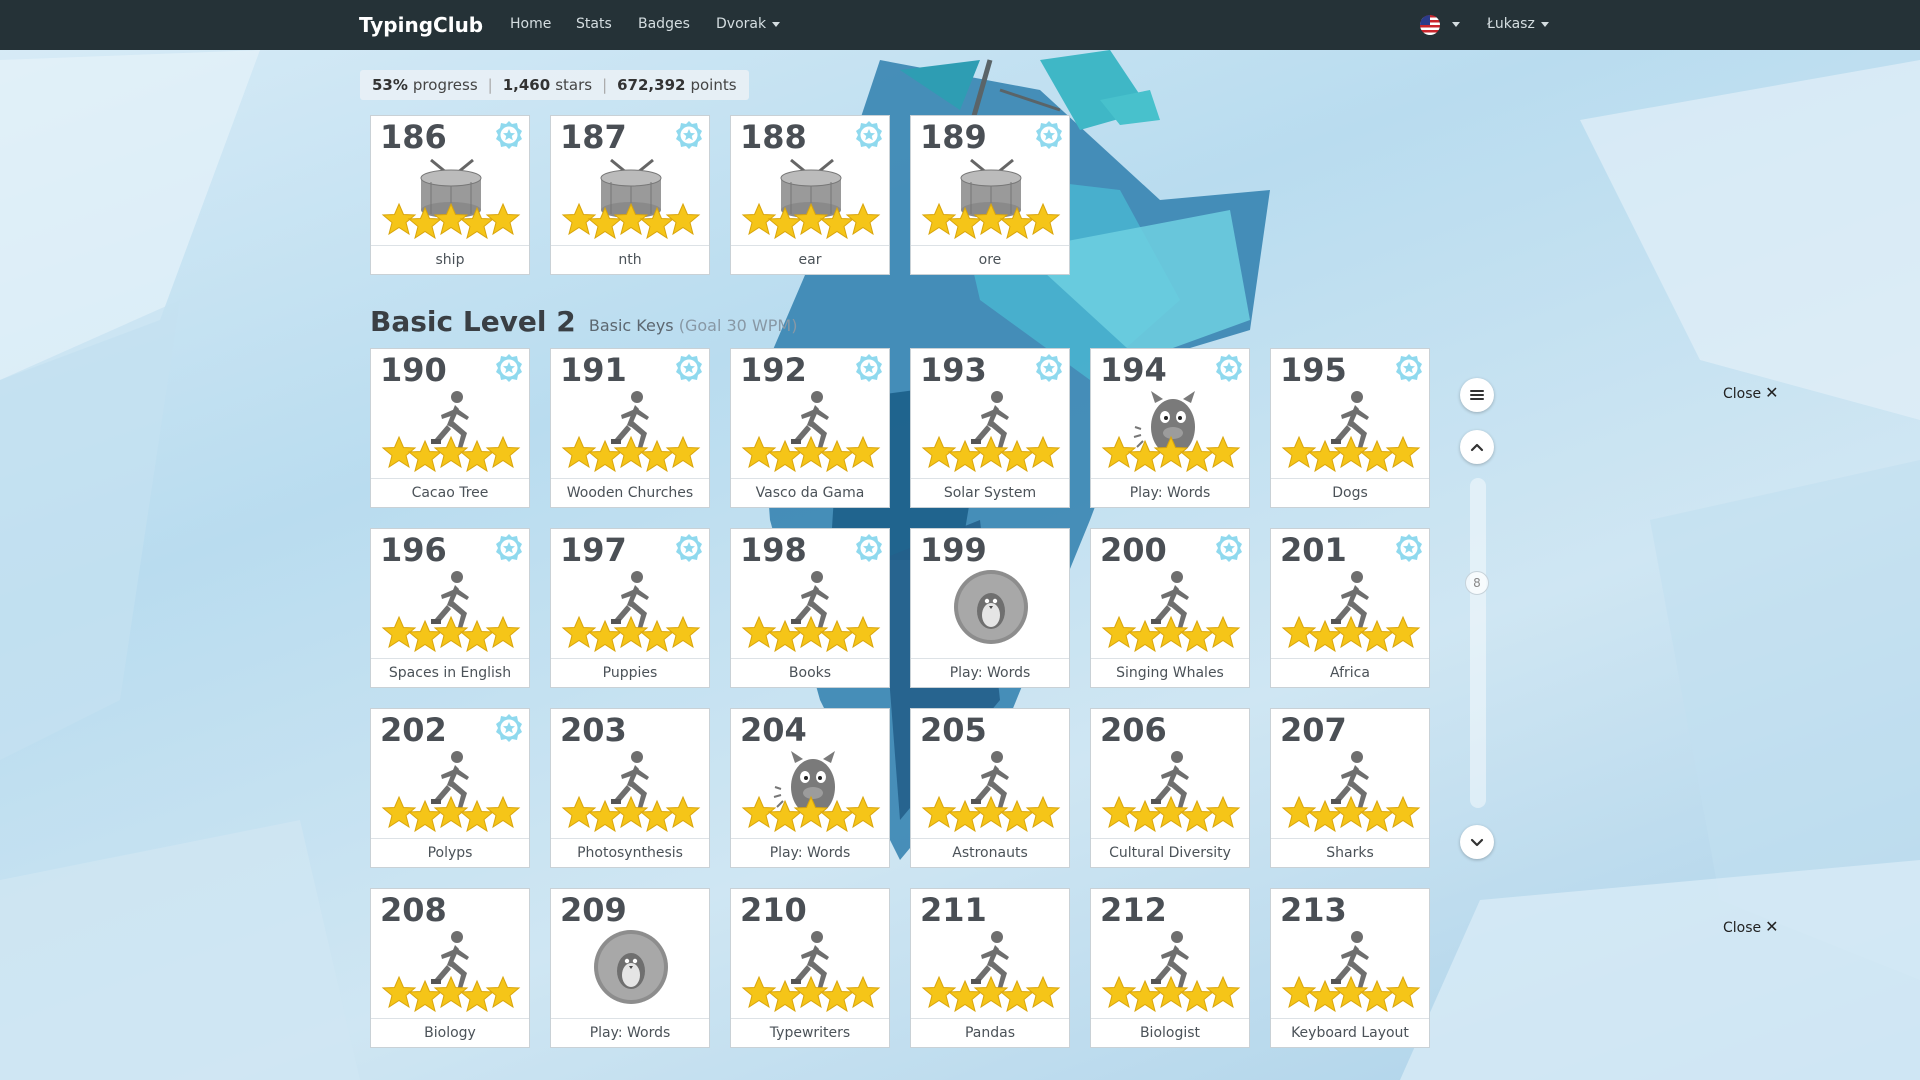 The width and height of the screenshot is (1920, 1080). What do you see at coordinates (810, 1032) in the screenshot?
I see `lesson-label: Typewriters` at bounding box center [810, 1032].